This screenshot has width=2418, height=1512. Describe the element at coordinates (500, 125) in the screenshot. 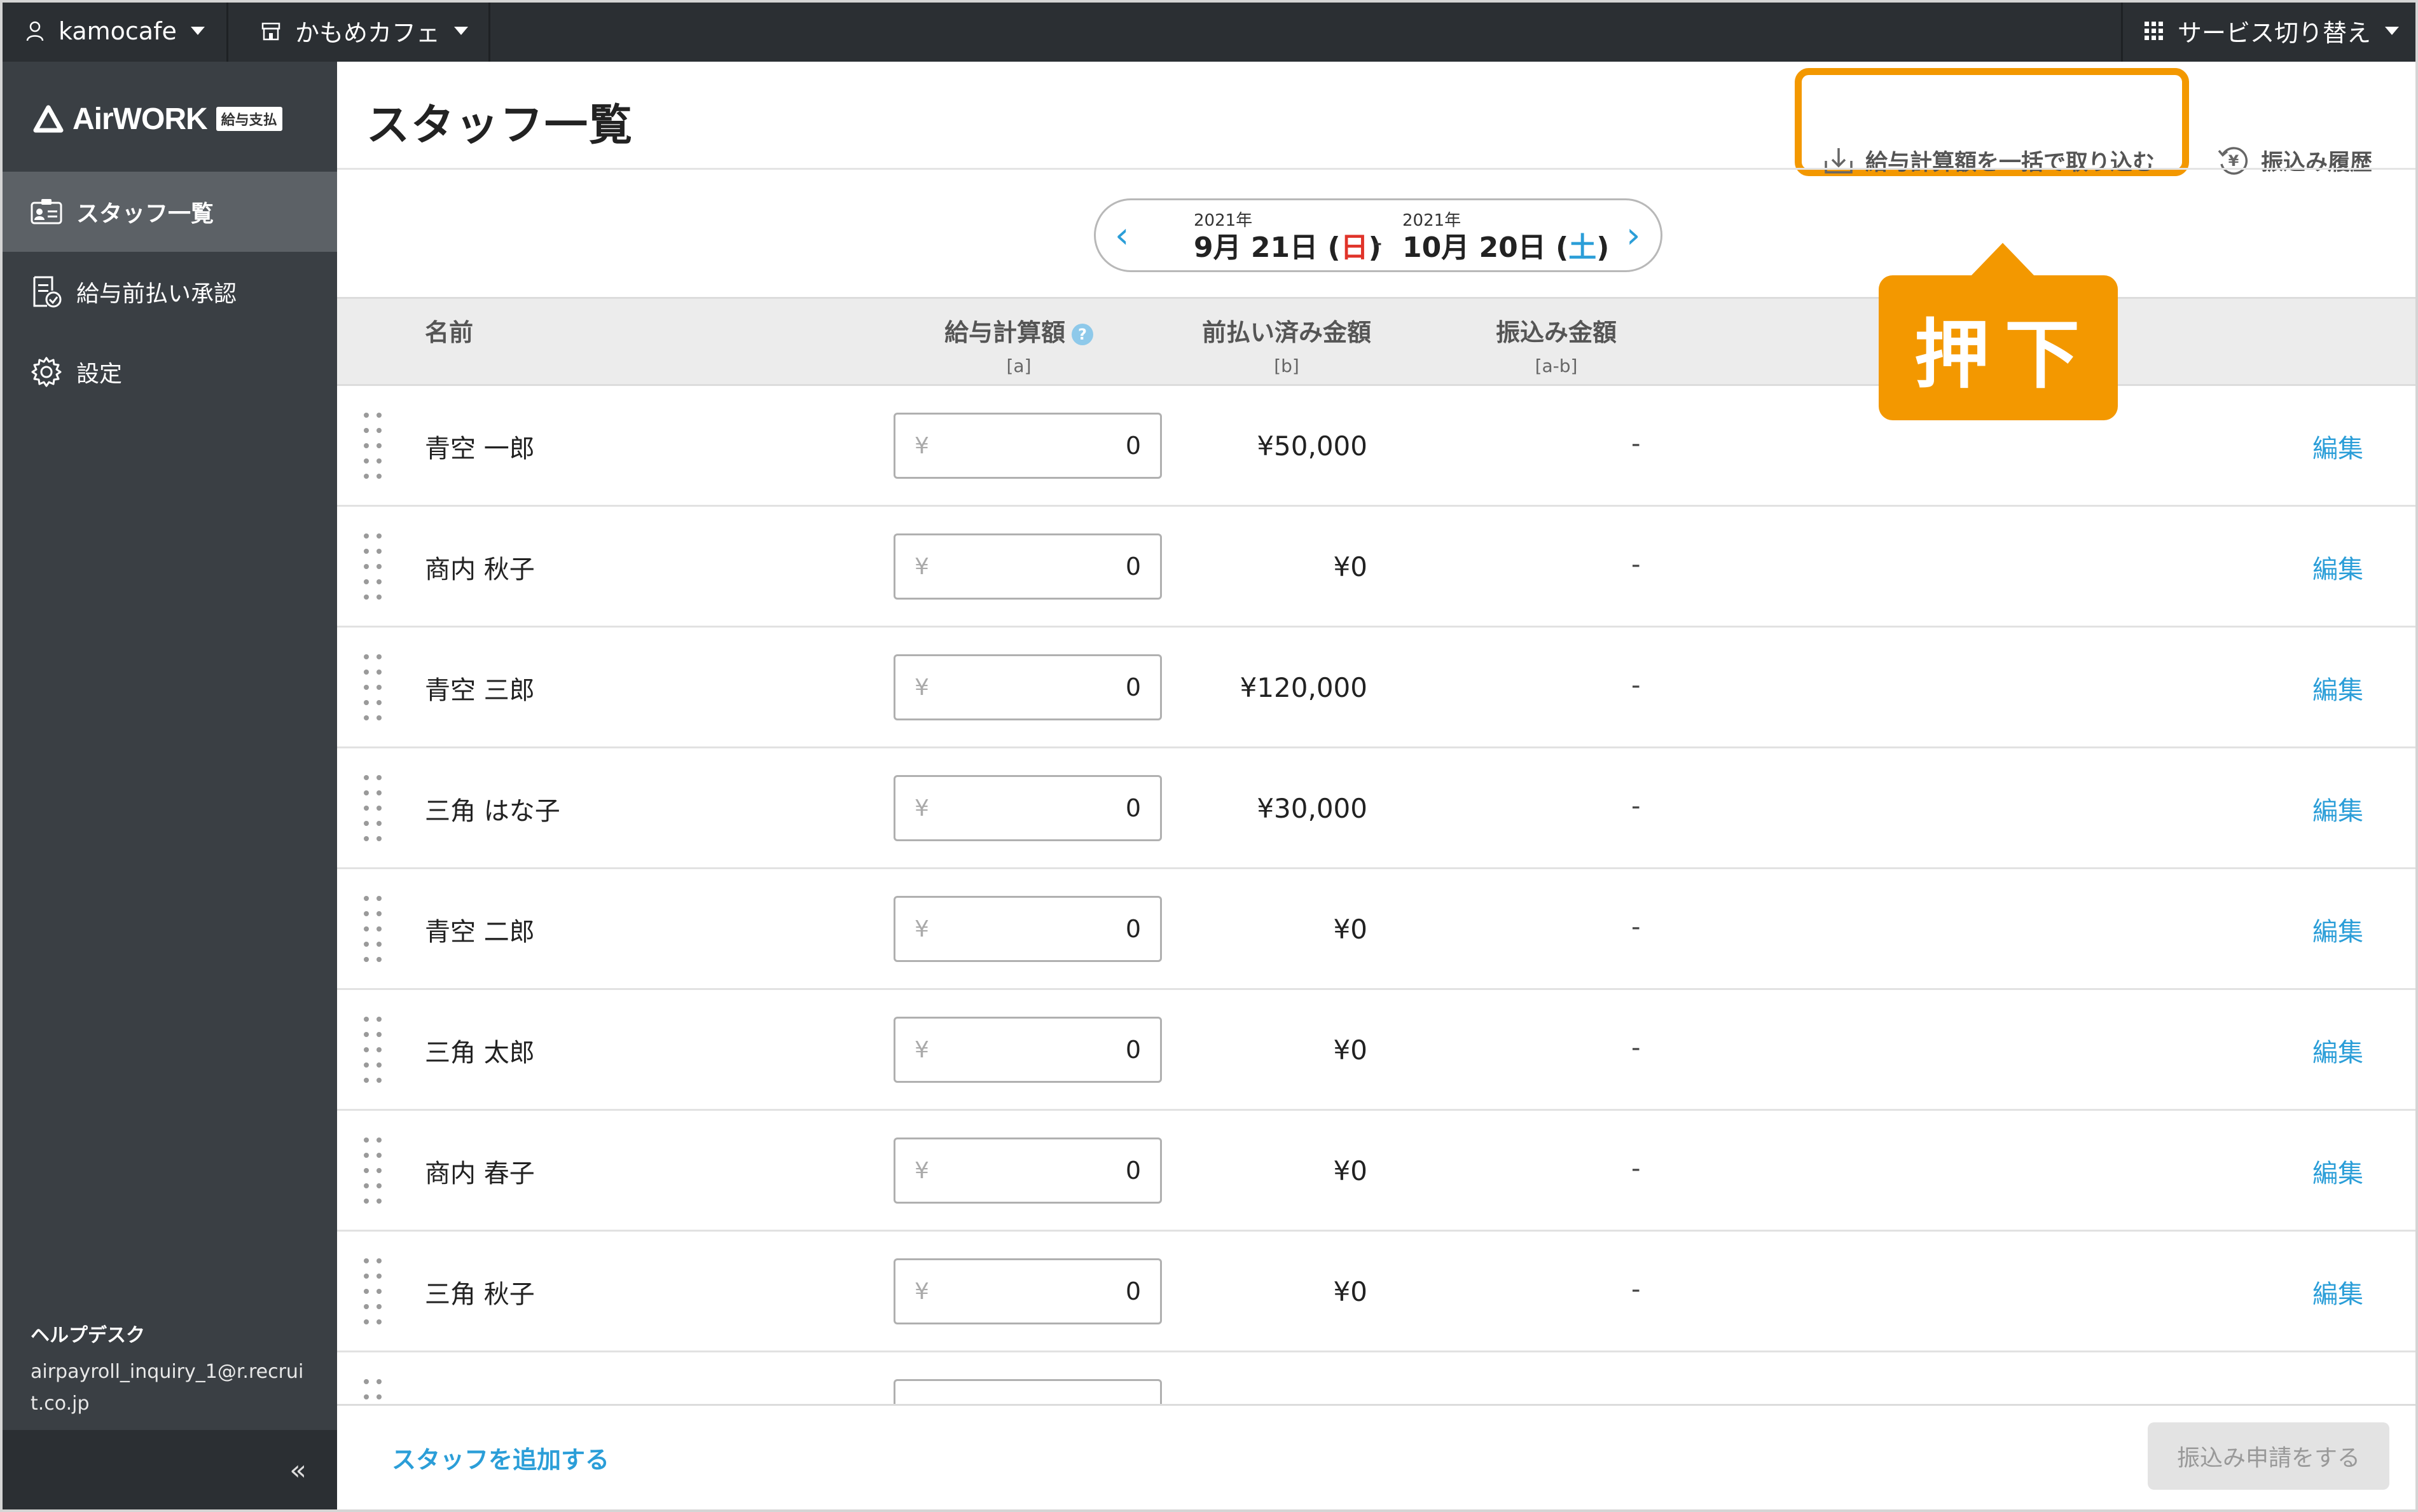

I see `page-title: スタッフ一覧` at that location.